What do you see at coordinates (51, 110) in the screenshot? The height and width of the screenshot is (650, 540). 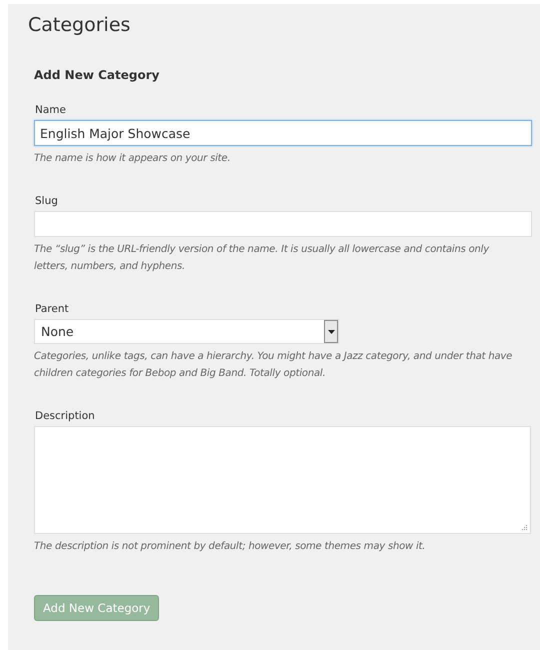 I see `field-label: Name` at bounding box center [51, 110].